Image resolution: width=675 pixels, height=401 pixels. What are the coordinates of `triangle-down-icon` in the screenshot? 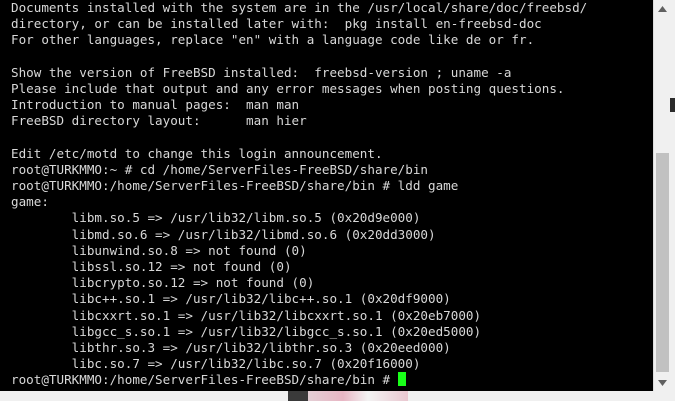 It's located at (662, 382).